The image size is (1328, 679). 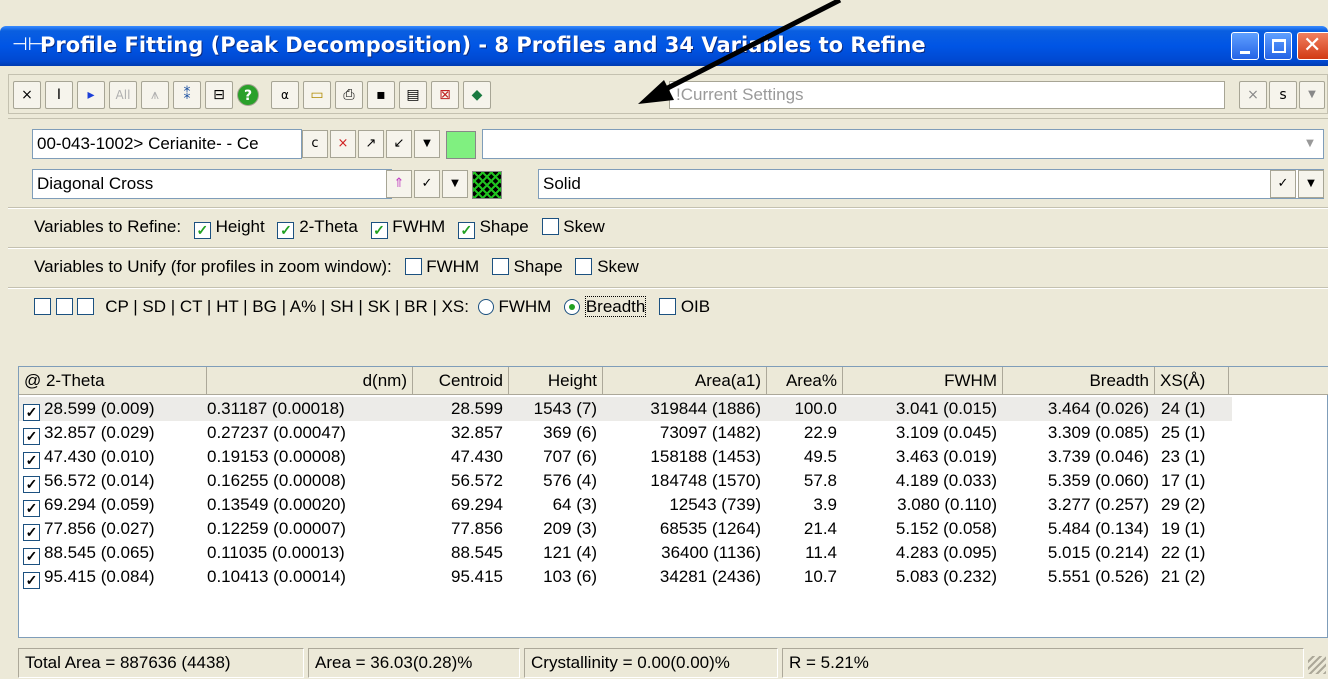 What do you see at coordinates (155, 95) in the screenshot?
I see `peaks-button: ⩚` at bounding box center [155, 95].